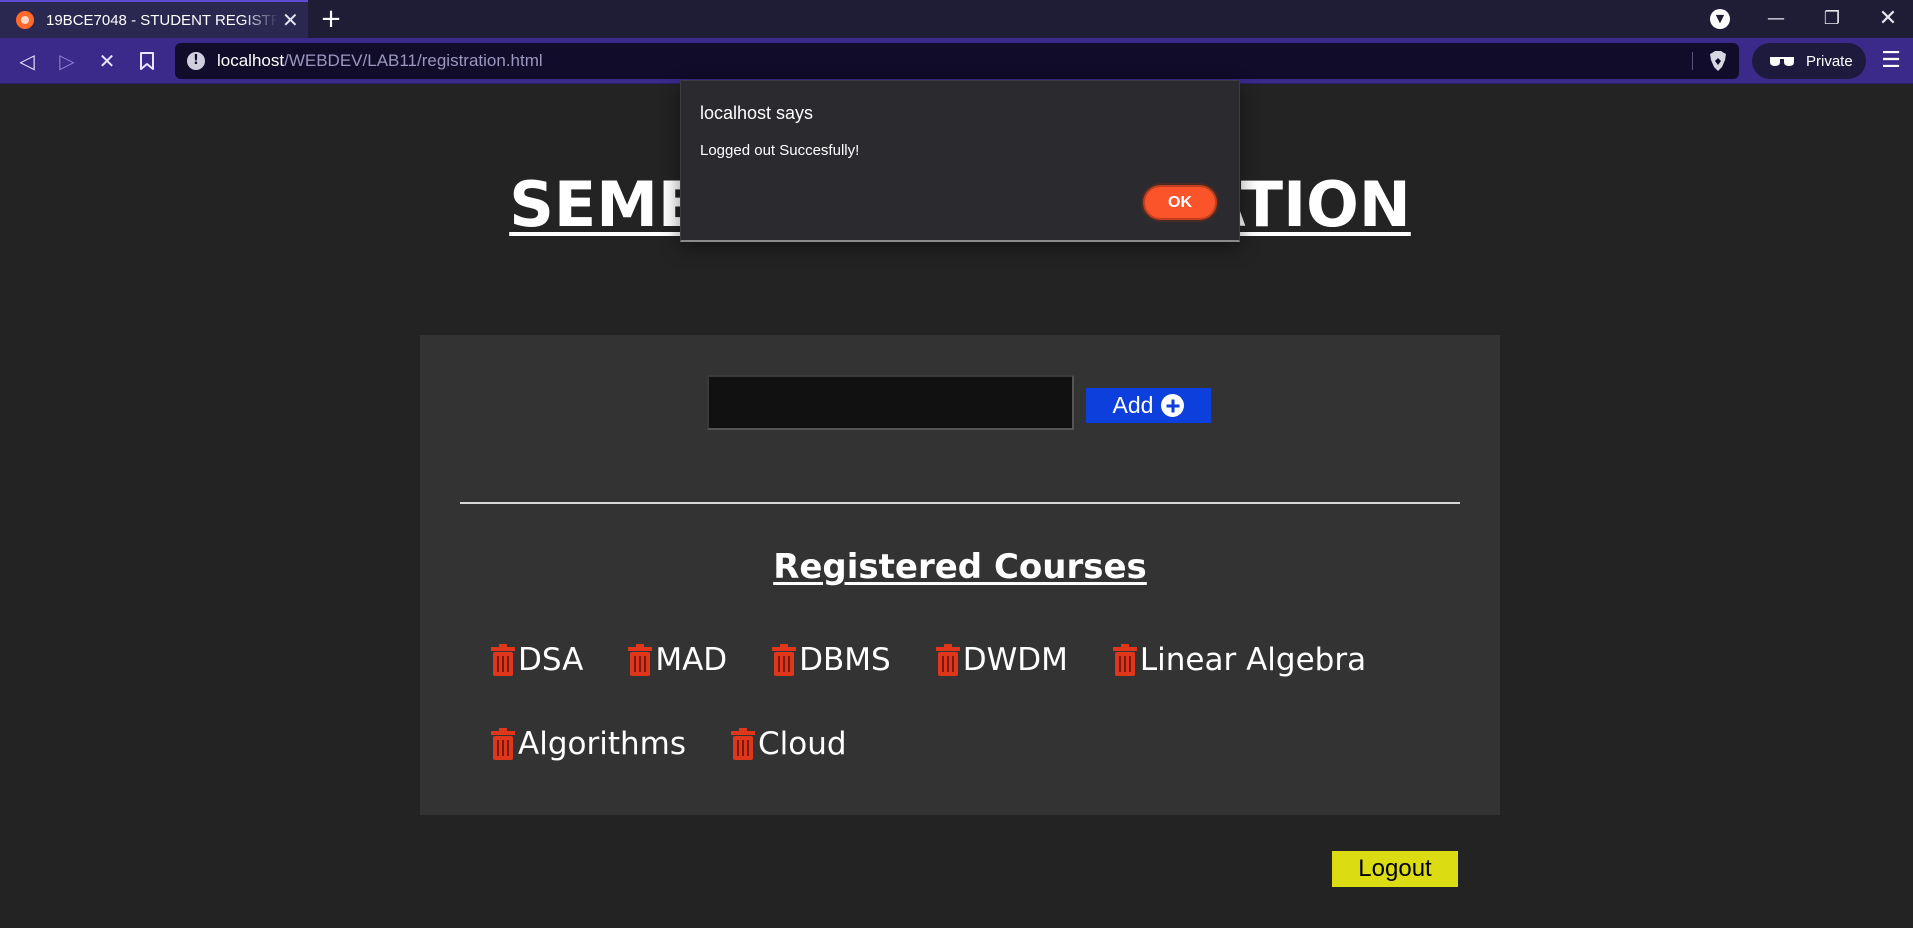  I want to click on course-item: Algorithms, so click(588, 744).